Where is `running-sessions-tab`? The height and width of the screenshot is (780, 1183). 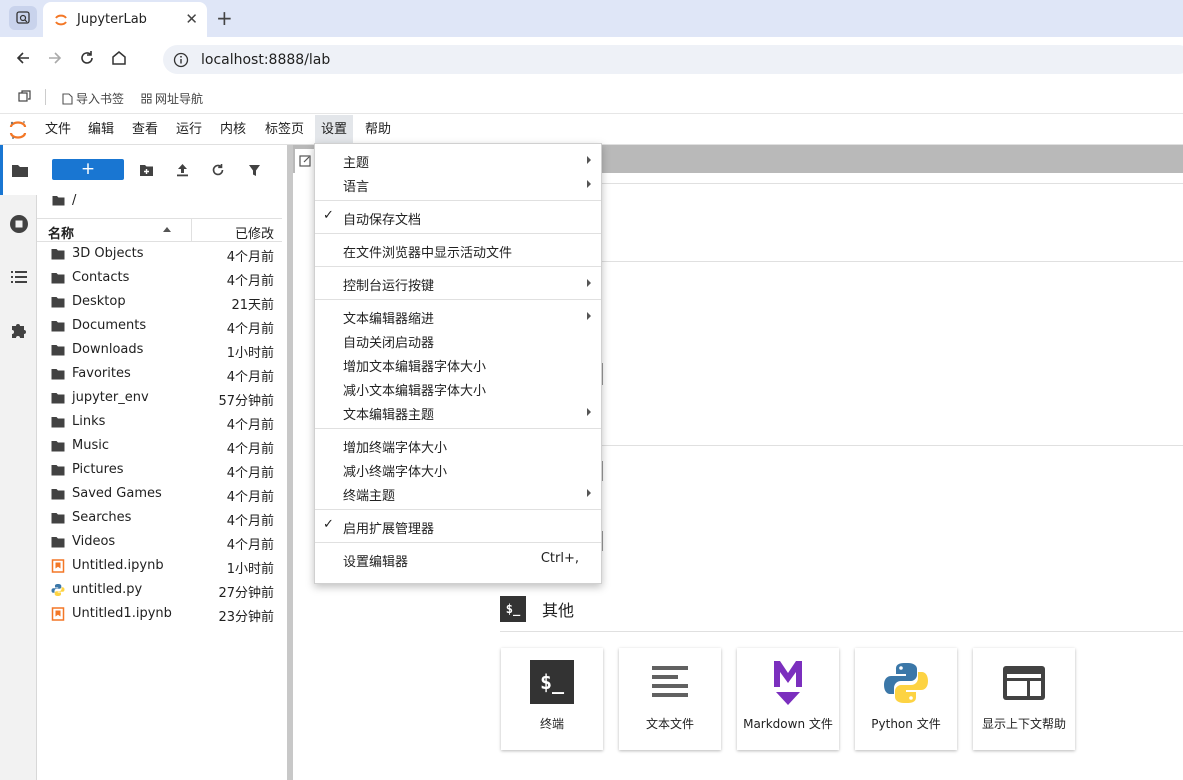 running-sessions-tab is located at coordinates (19, 224).